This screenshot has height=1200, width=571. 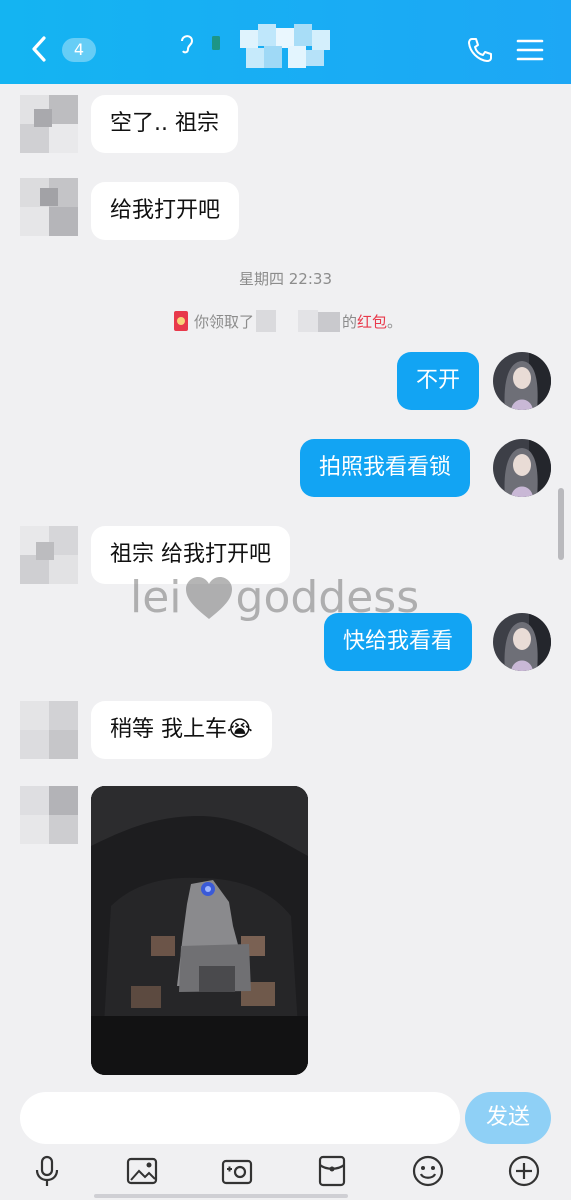 I want to click on plus-icon, so click(x=524, y=1171).